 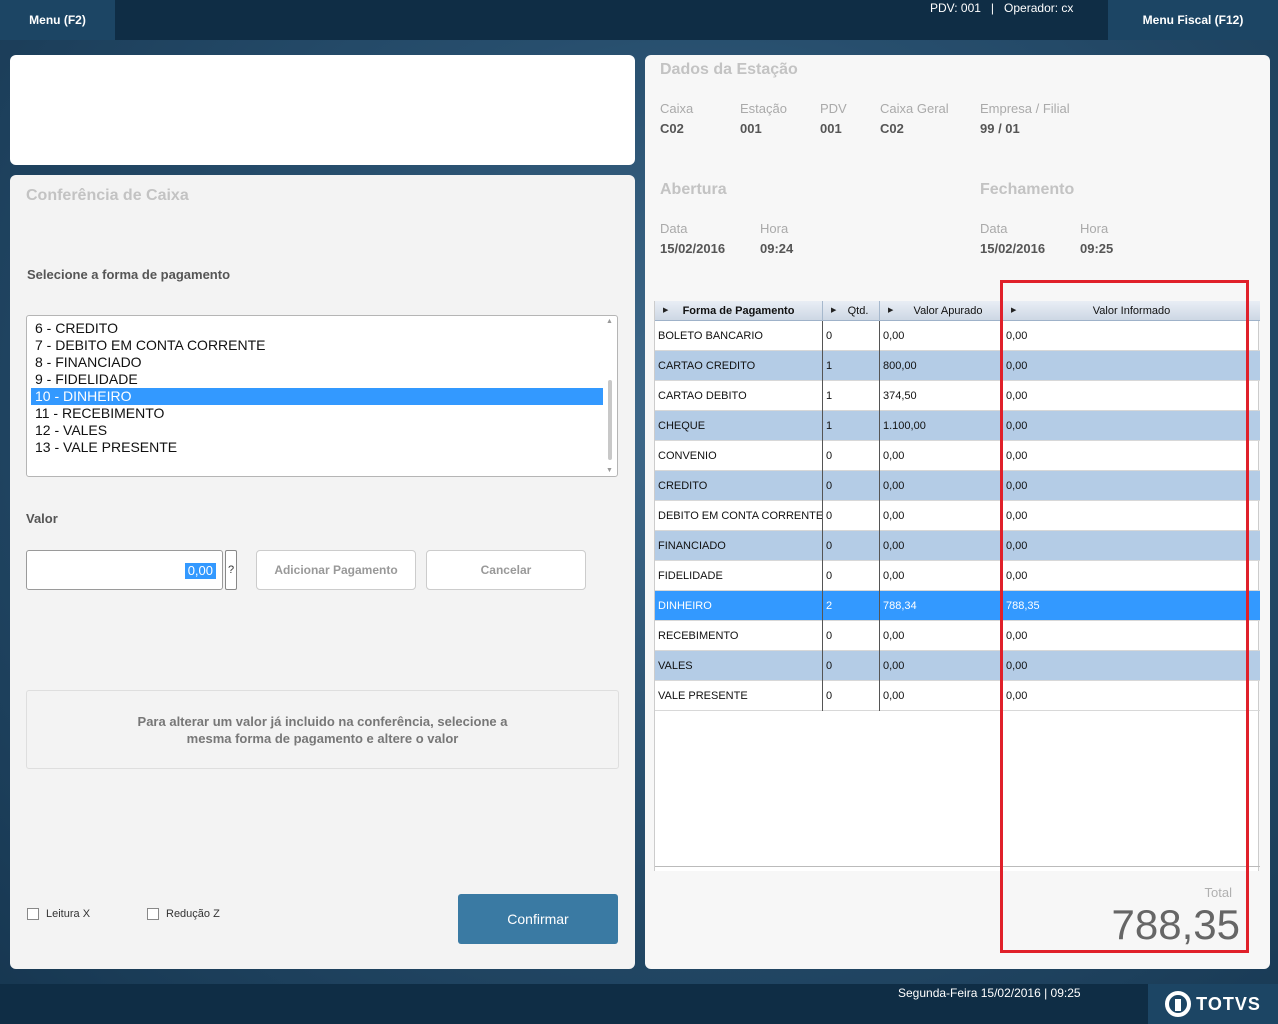 What do you see at coordinates (1193, 20) in the screenshot?
I see `menu-fiscal-button: Menu Fiscal (F12)` at bounding box center [1193, 20].